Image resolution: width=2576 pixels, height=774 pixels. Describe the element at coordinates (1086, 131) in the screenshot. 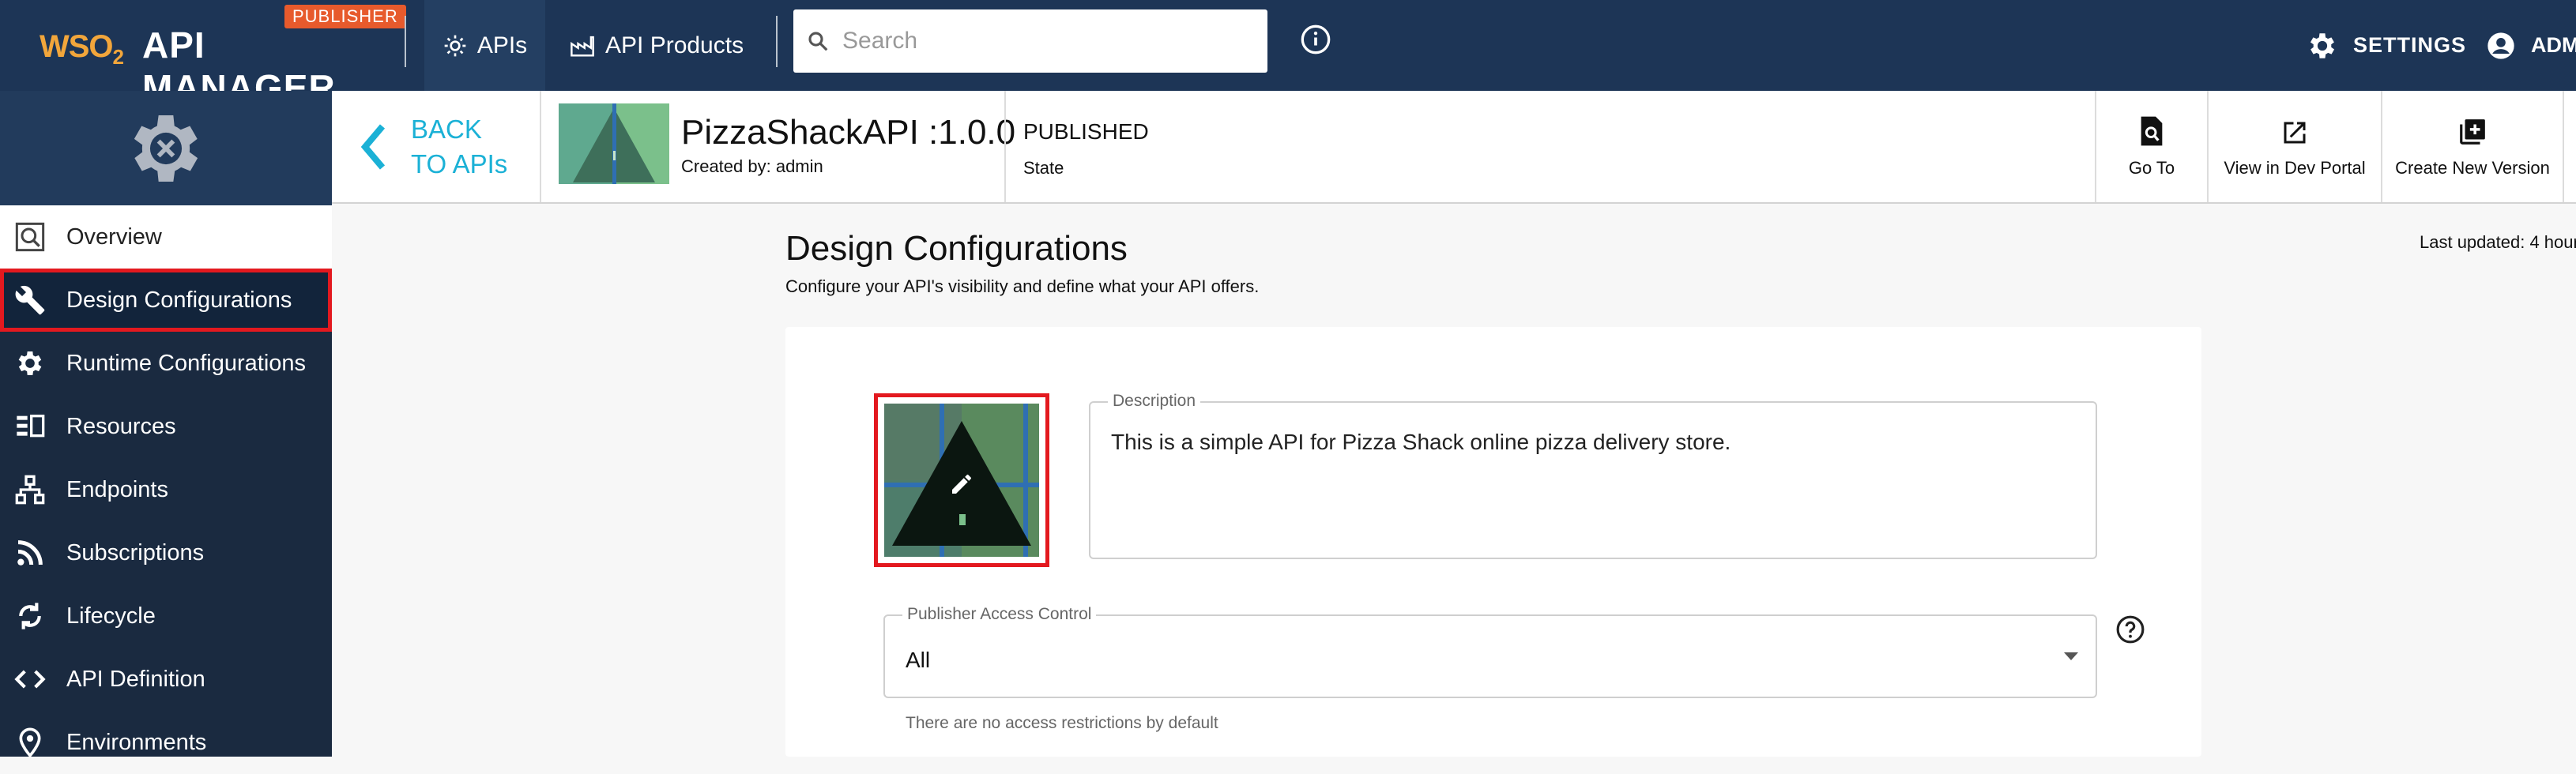

I see `state-value: PUBLISHED` at that location.